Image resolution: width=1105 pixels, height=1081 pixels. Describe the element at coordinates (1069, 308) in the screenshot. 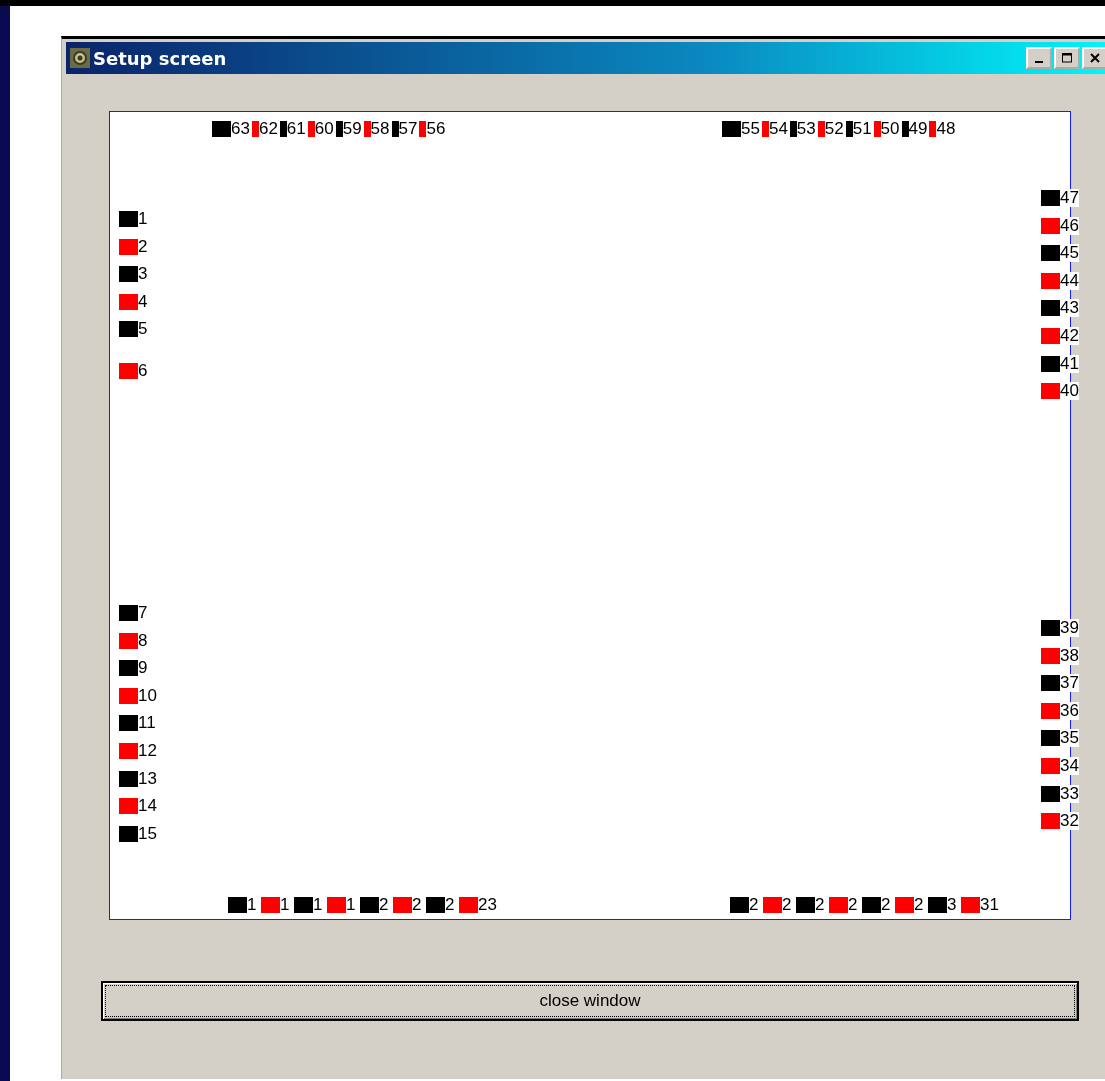

I see `pin-label: 43` at that location.